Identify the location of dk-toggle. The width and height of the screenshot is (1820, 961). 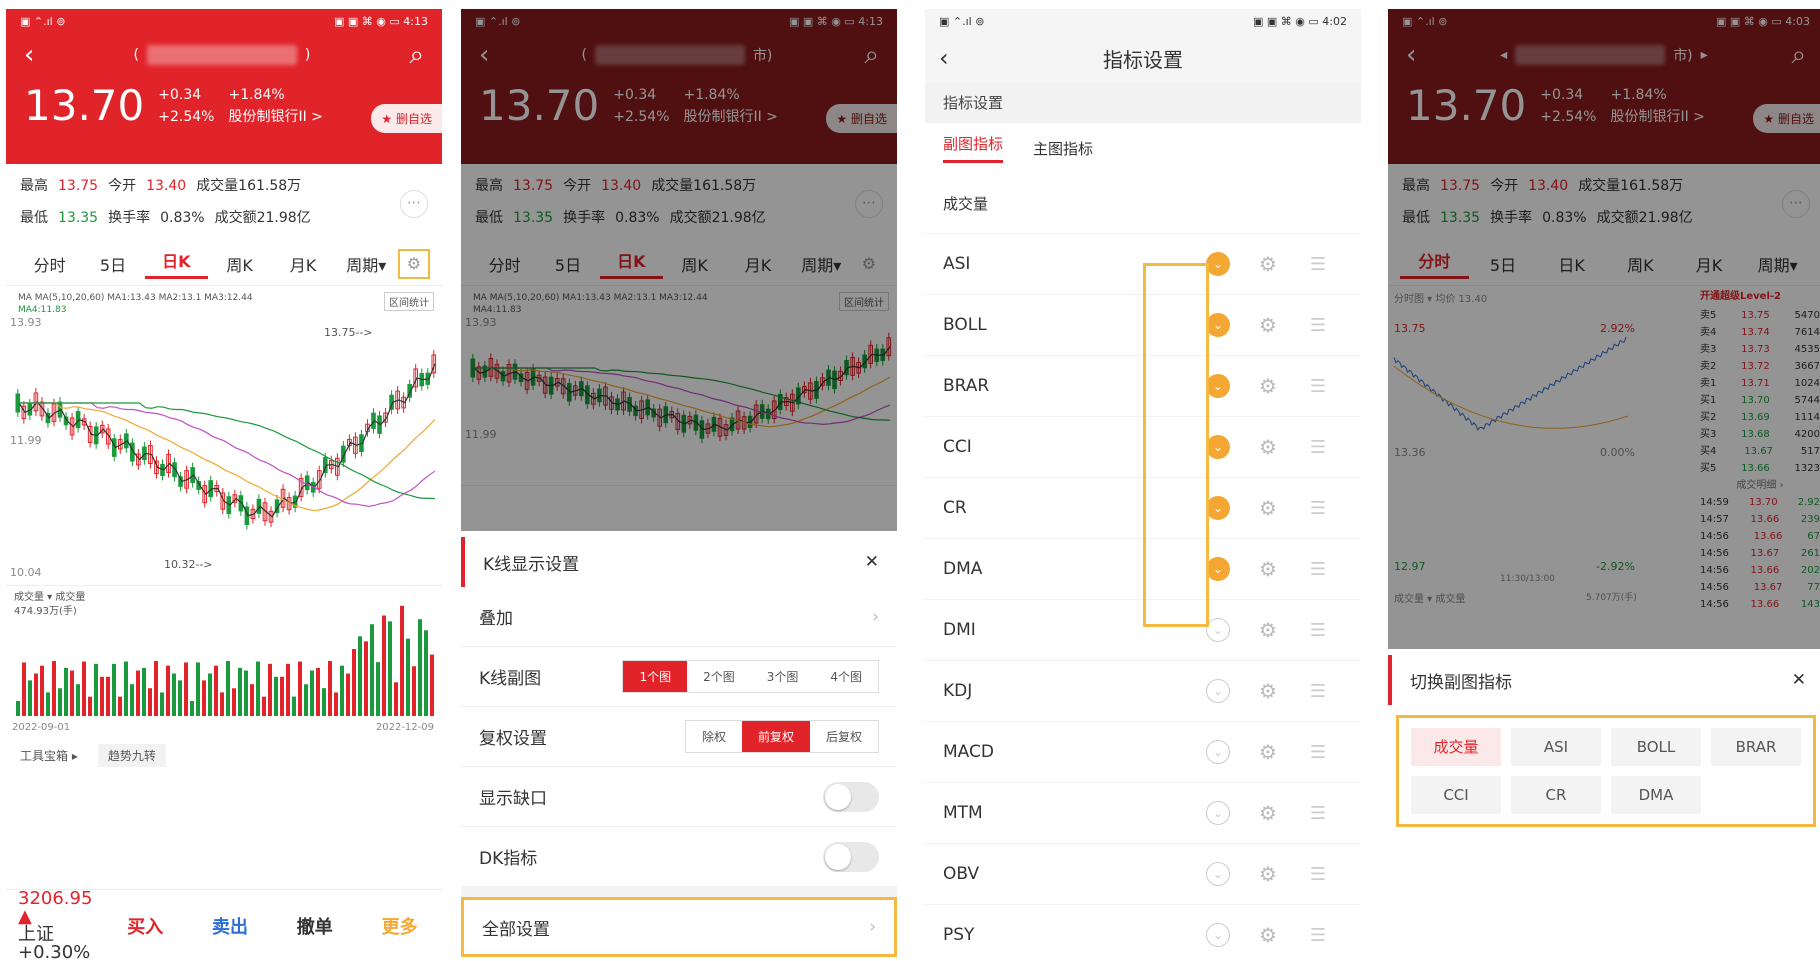
(851, 856).